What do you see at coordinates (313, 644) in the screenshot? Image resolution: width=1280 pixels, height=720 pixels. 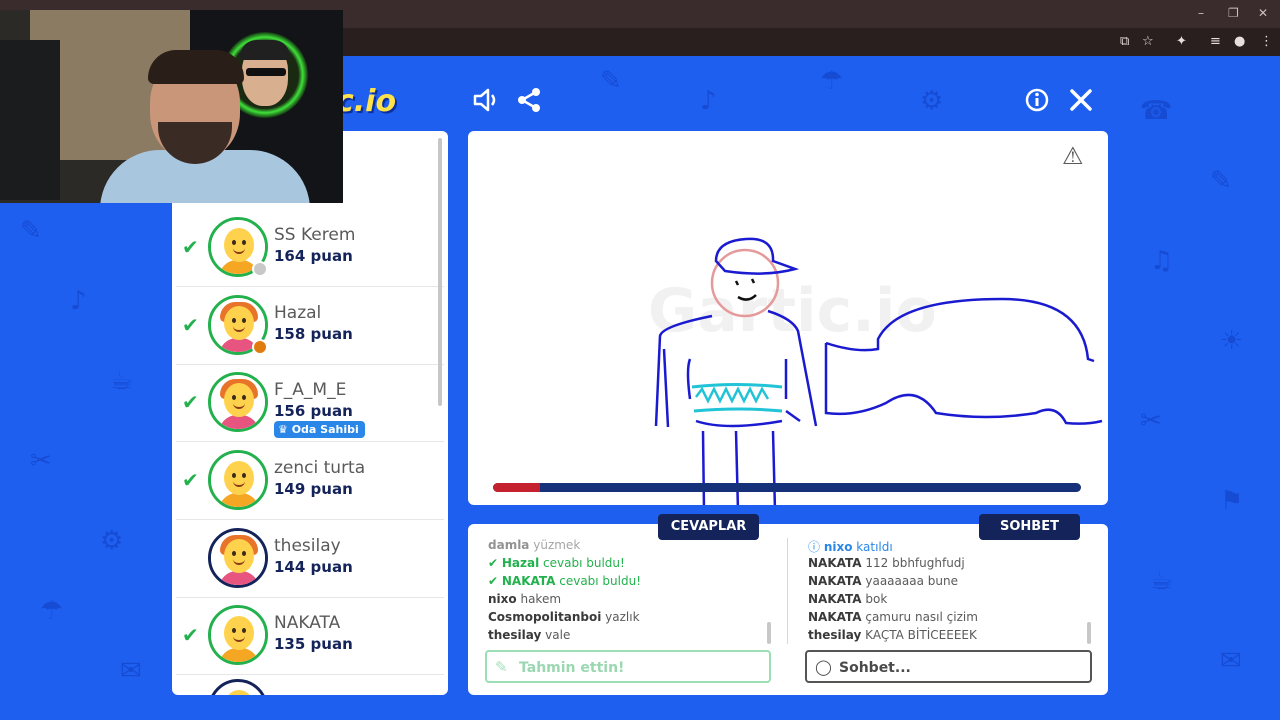 I see `player-points: 135 puan` at bounding box center [313, 644].